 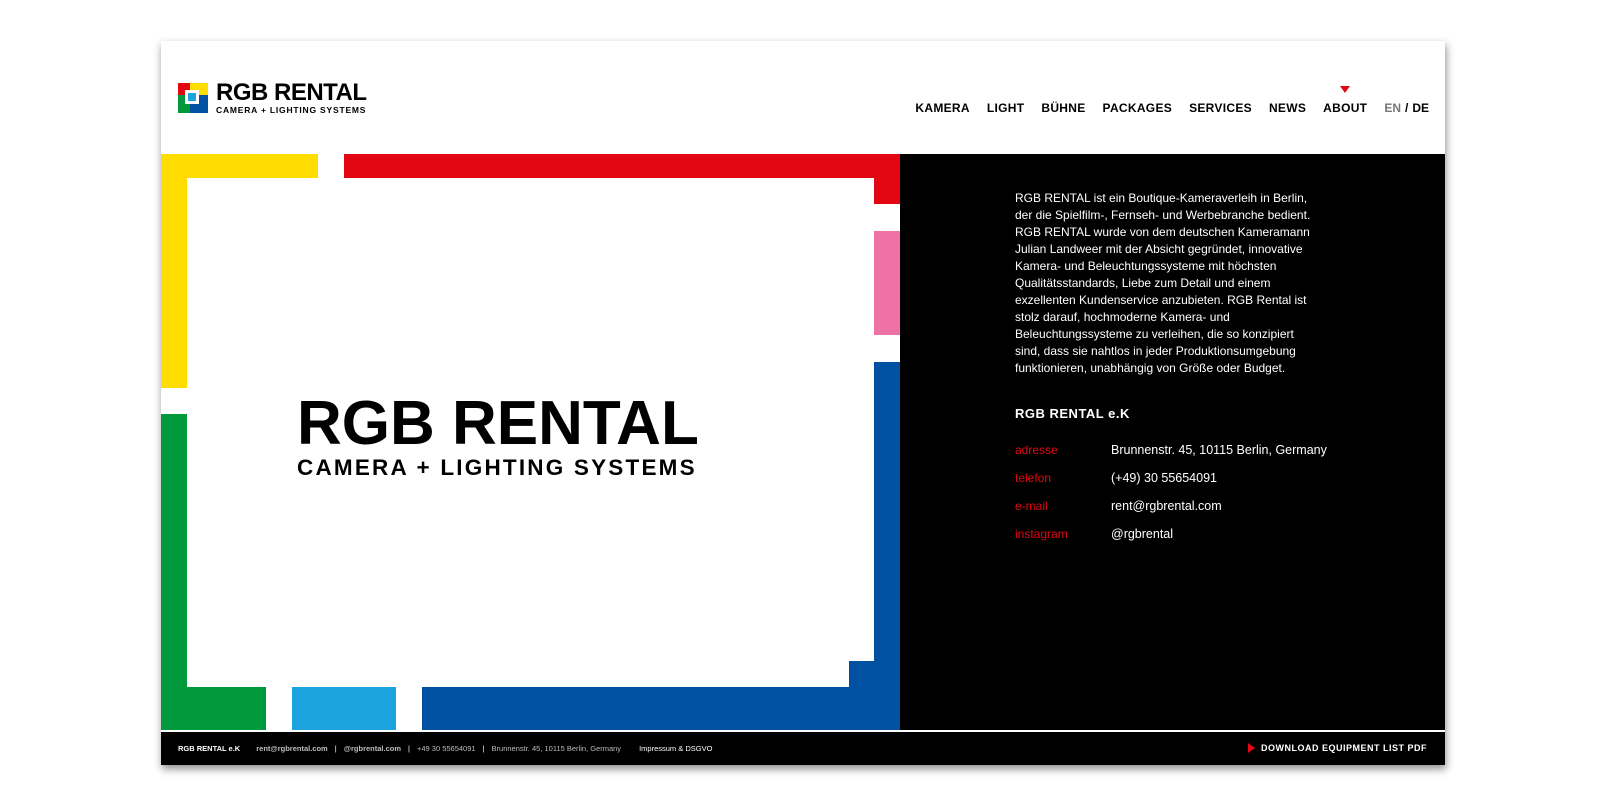 I want to click on hero-logo-tagline: CAMERA + LIGHTING SYSTEMS, so click(x=497, y=467).